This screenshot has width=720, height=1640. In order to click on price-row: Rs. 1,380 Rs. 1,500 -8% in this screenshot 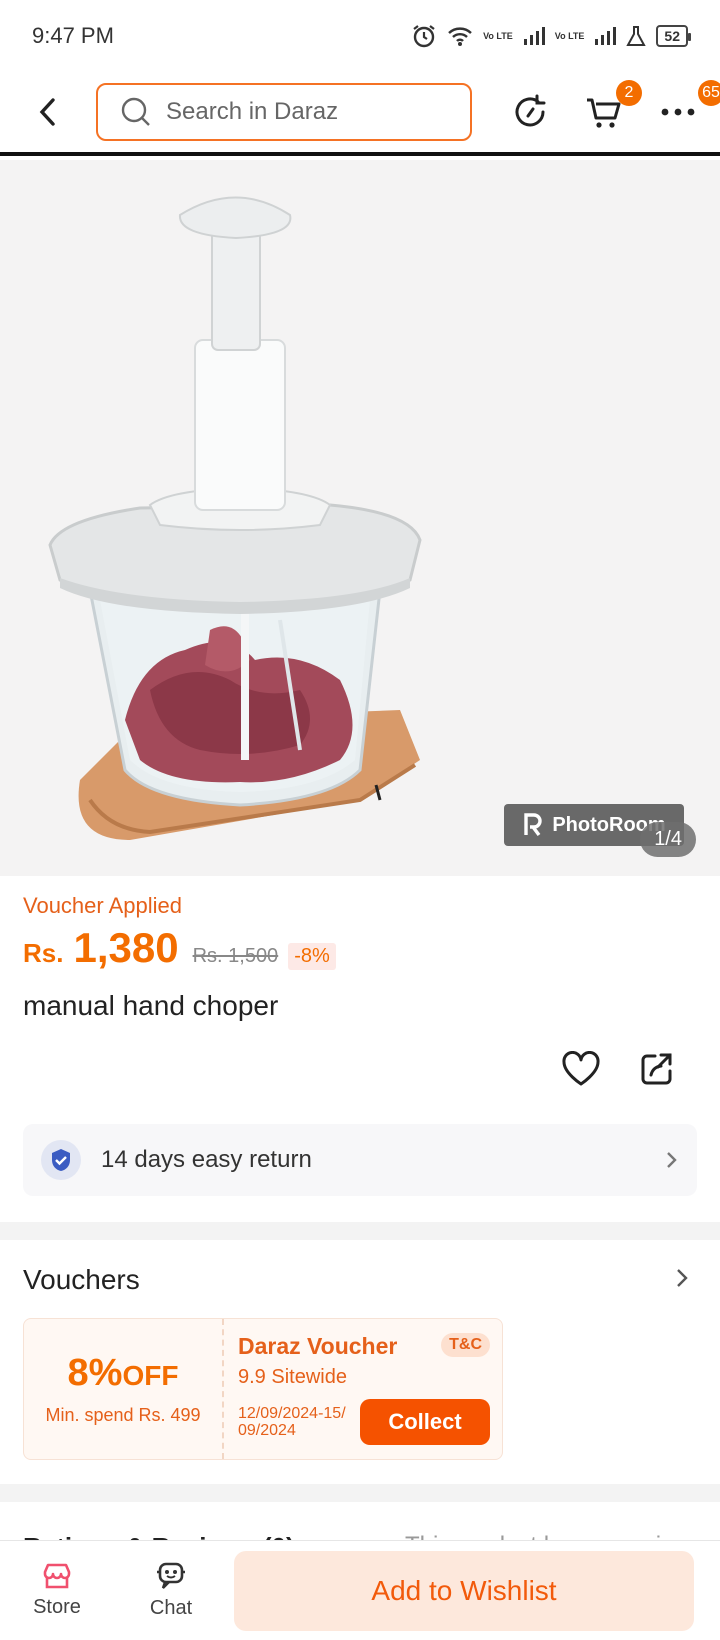, I will do `click(179, 948)`.